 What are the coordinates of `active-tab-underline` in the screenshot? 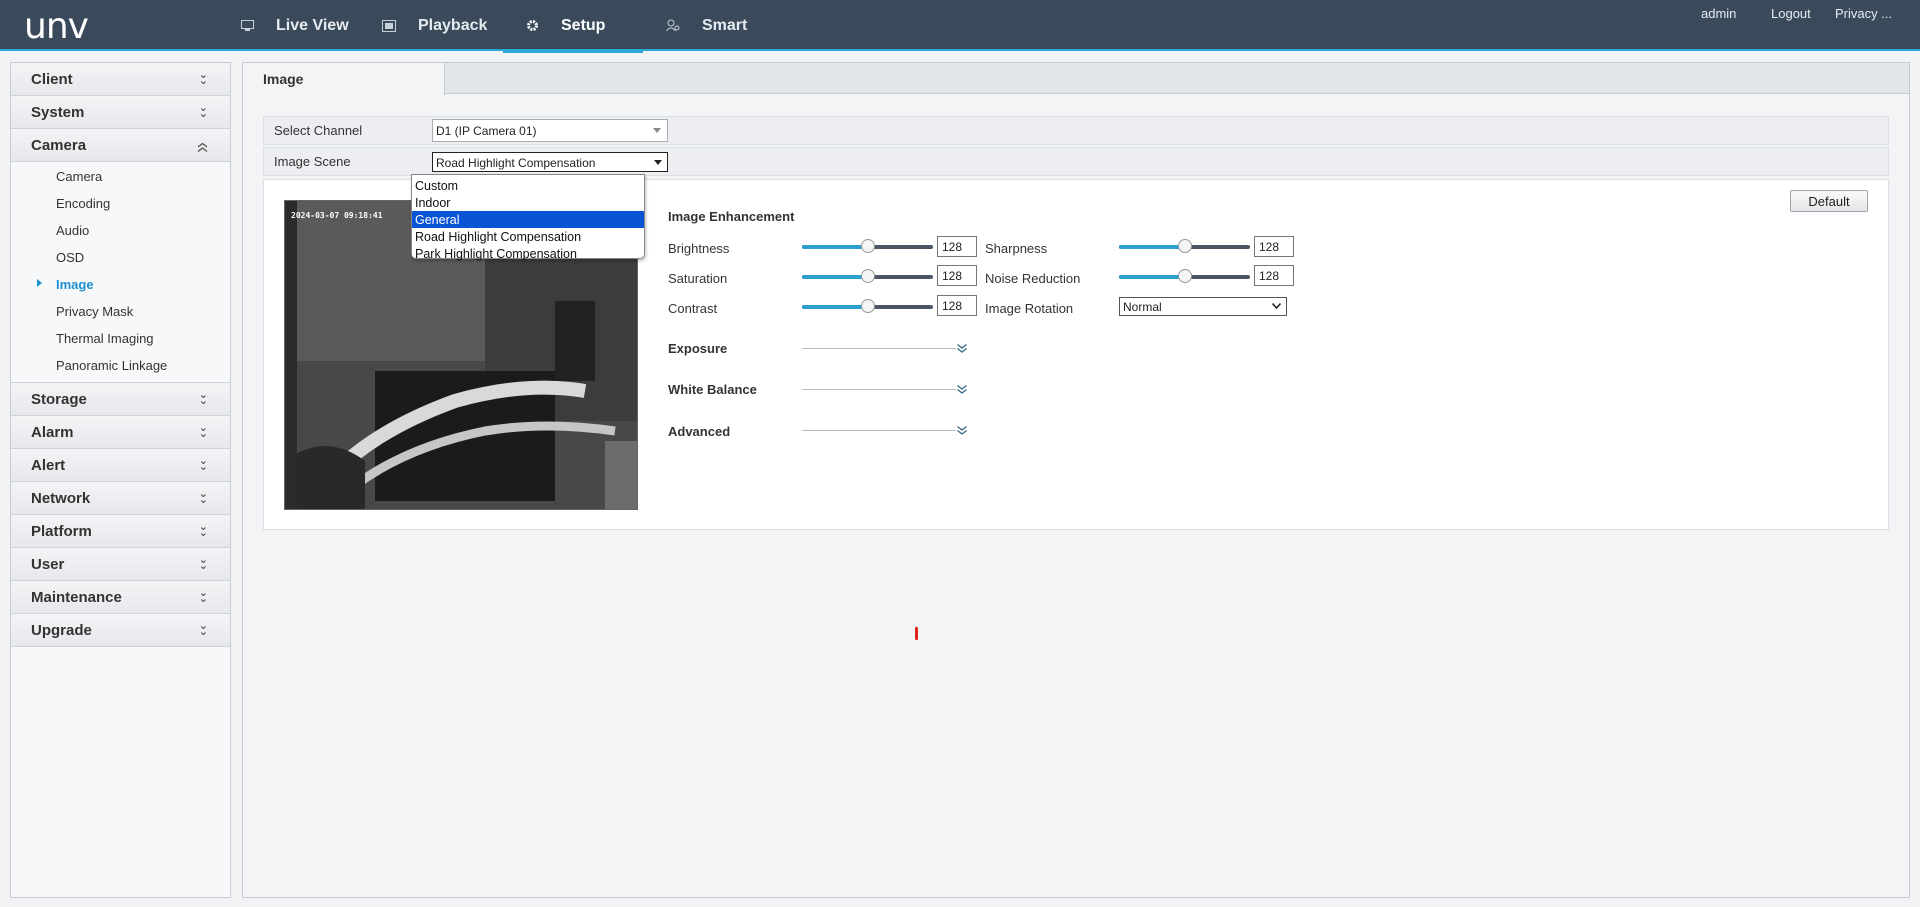 It's located at (573, 51).